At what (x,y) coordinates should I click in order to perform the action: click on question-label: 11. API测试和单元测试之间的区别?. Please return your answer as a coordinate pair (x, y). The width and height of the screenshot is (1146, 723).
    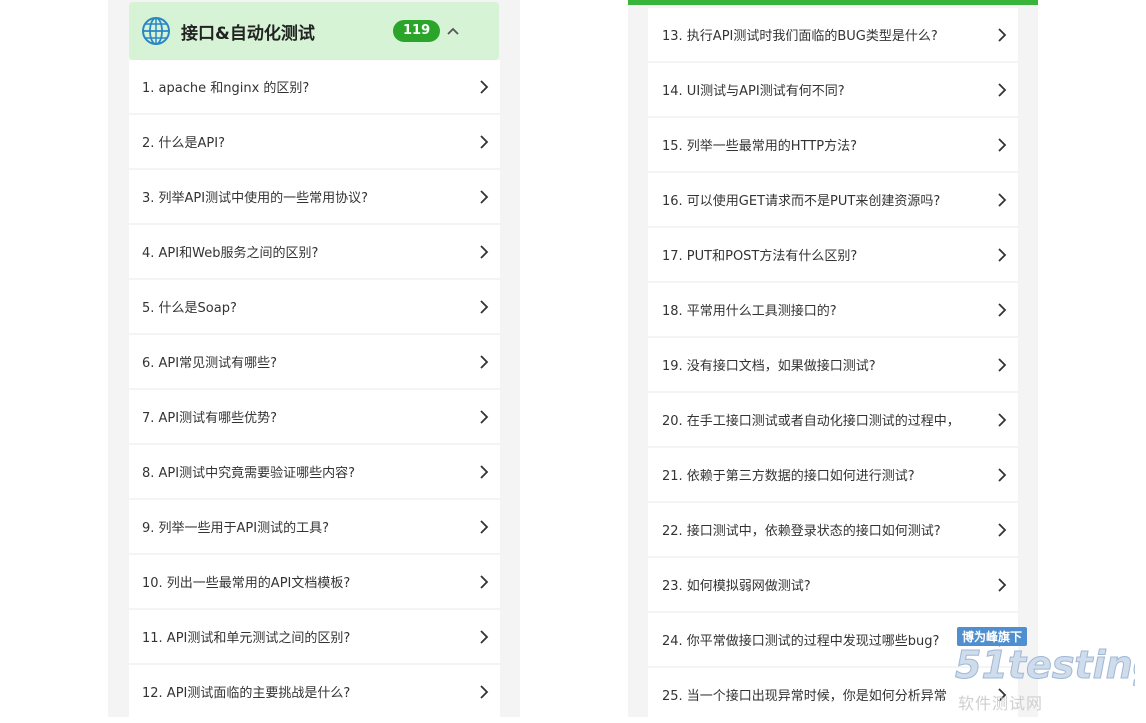
    Looking at the image, I should click on (246, 638).